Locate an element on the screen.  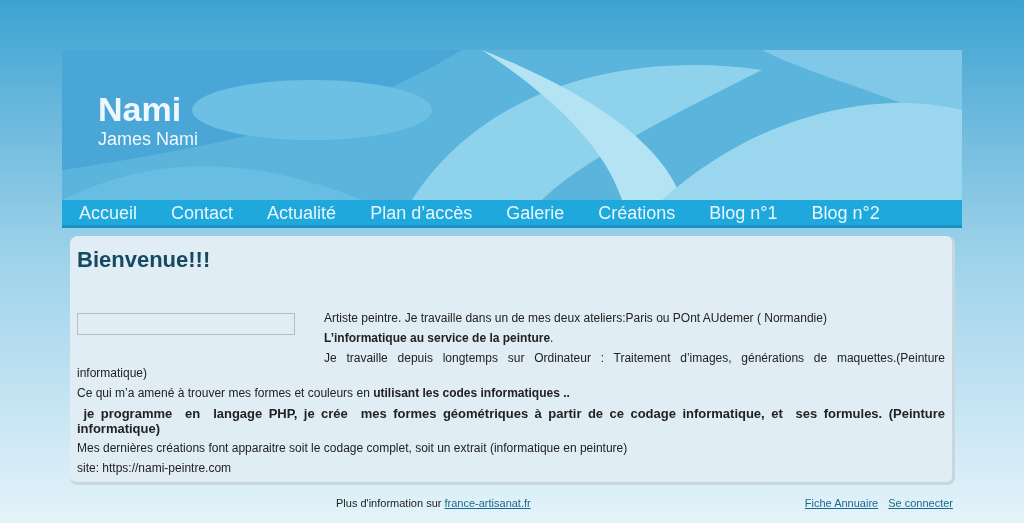
footer-info: Plus d'information sur france-artisanat.fr is located at coordinates (433, 503).